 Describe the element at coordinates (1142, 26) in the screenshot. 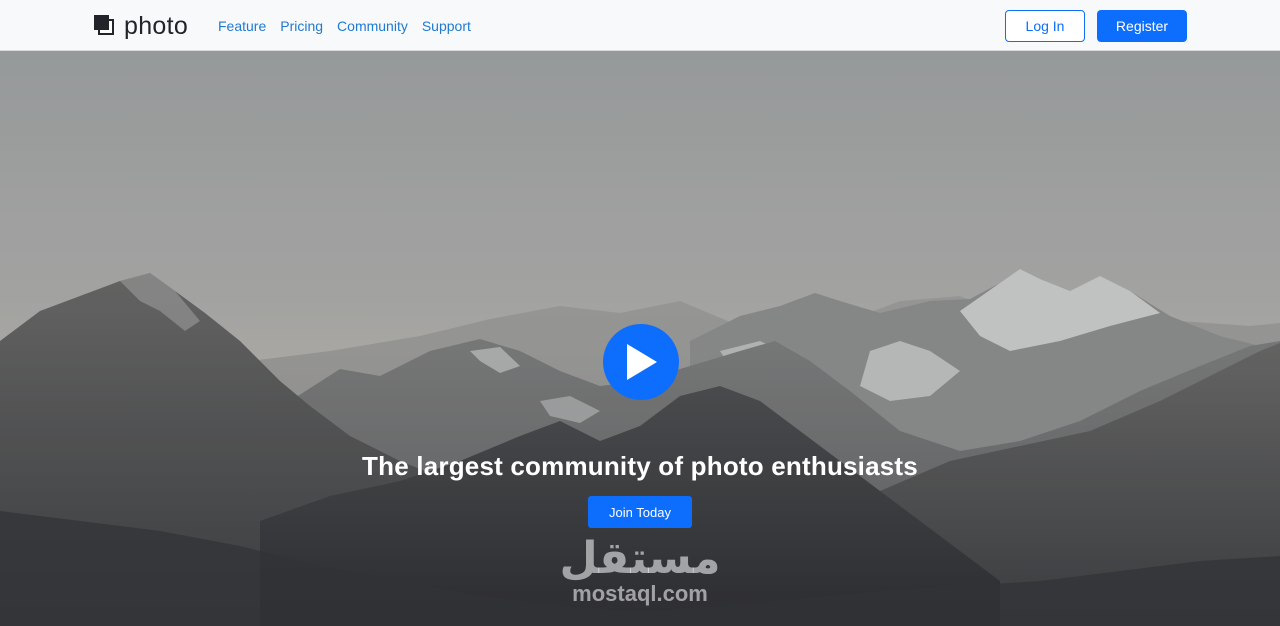

I see `register-button: Register` at that location.